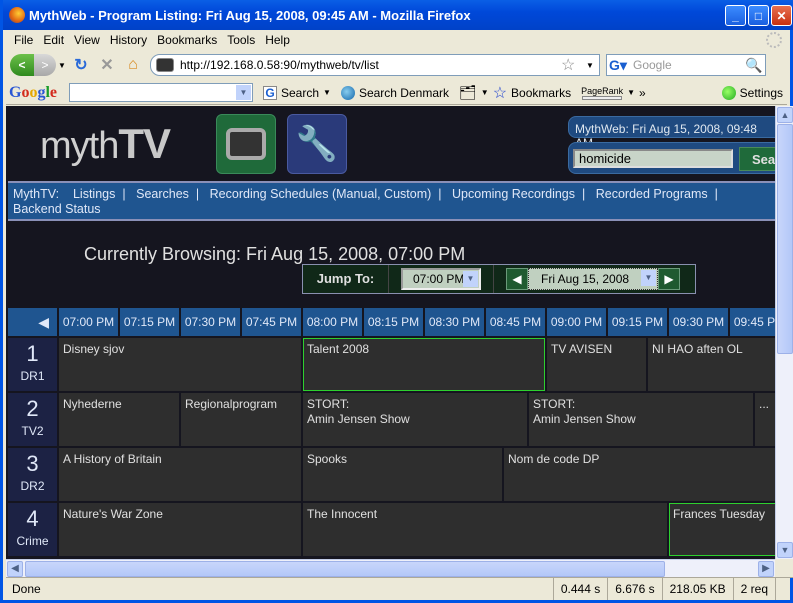  What do you see at coordinates (766, 569) in the screenshot?
I see `scroll-right-icon: ▶` at bounding box center [766, 569].